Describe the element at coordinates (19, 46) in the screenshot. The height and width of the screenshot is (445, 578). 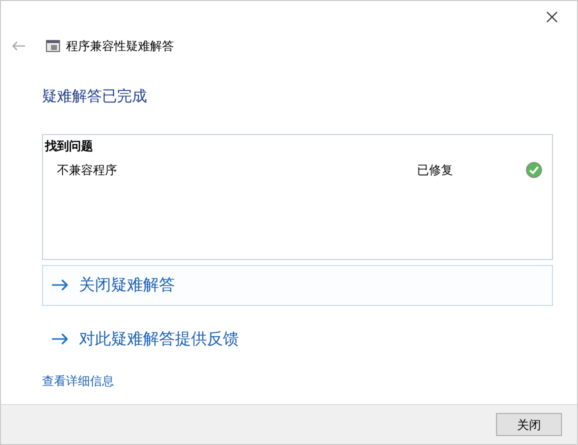
I see `back-arrow-icon` at that location.